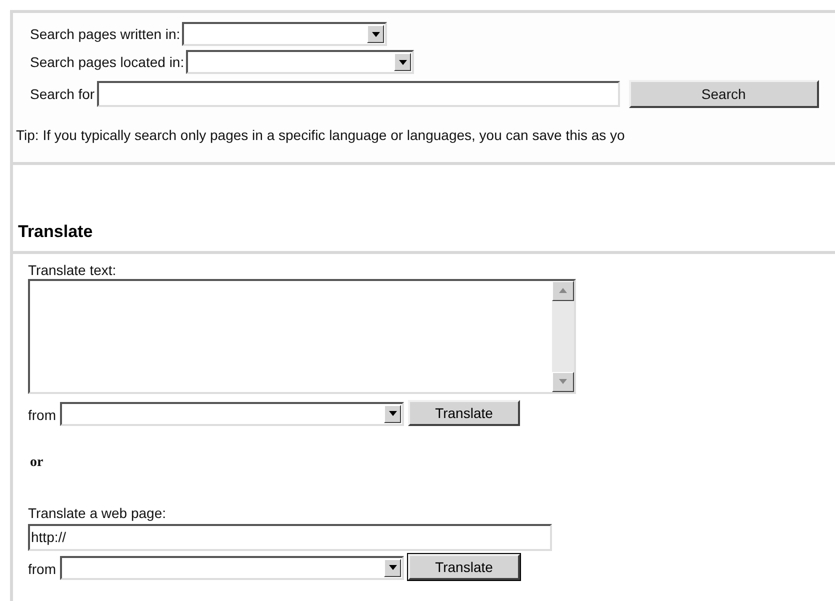 This screenshot has height=601, width=835. Describe the element at coordinates (320, 135) in the screenshot. I see `tip-text: Tip: If you typically search only pages in a specific language or languages, you can save this as yo` at that location.